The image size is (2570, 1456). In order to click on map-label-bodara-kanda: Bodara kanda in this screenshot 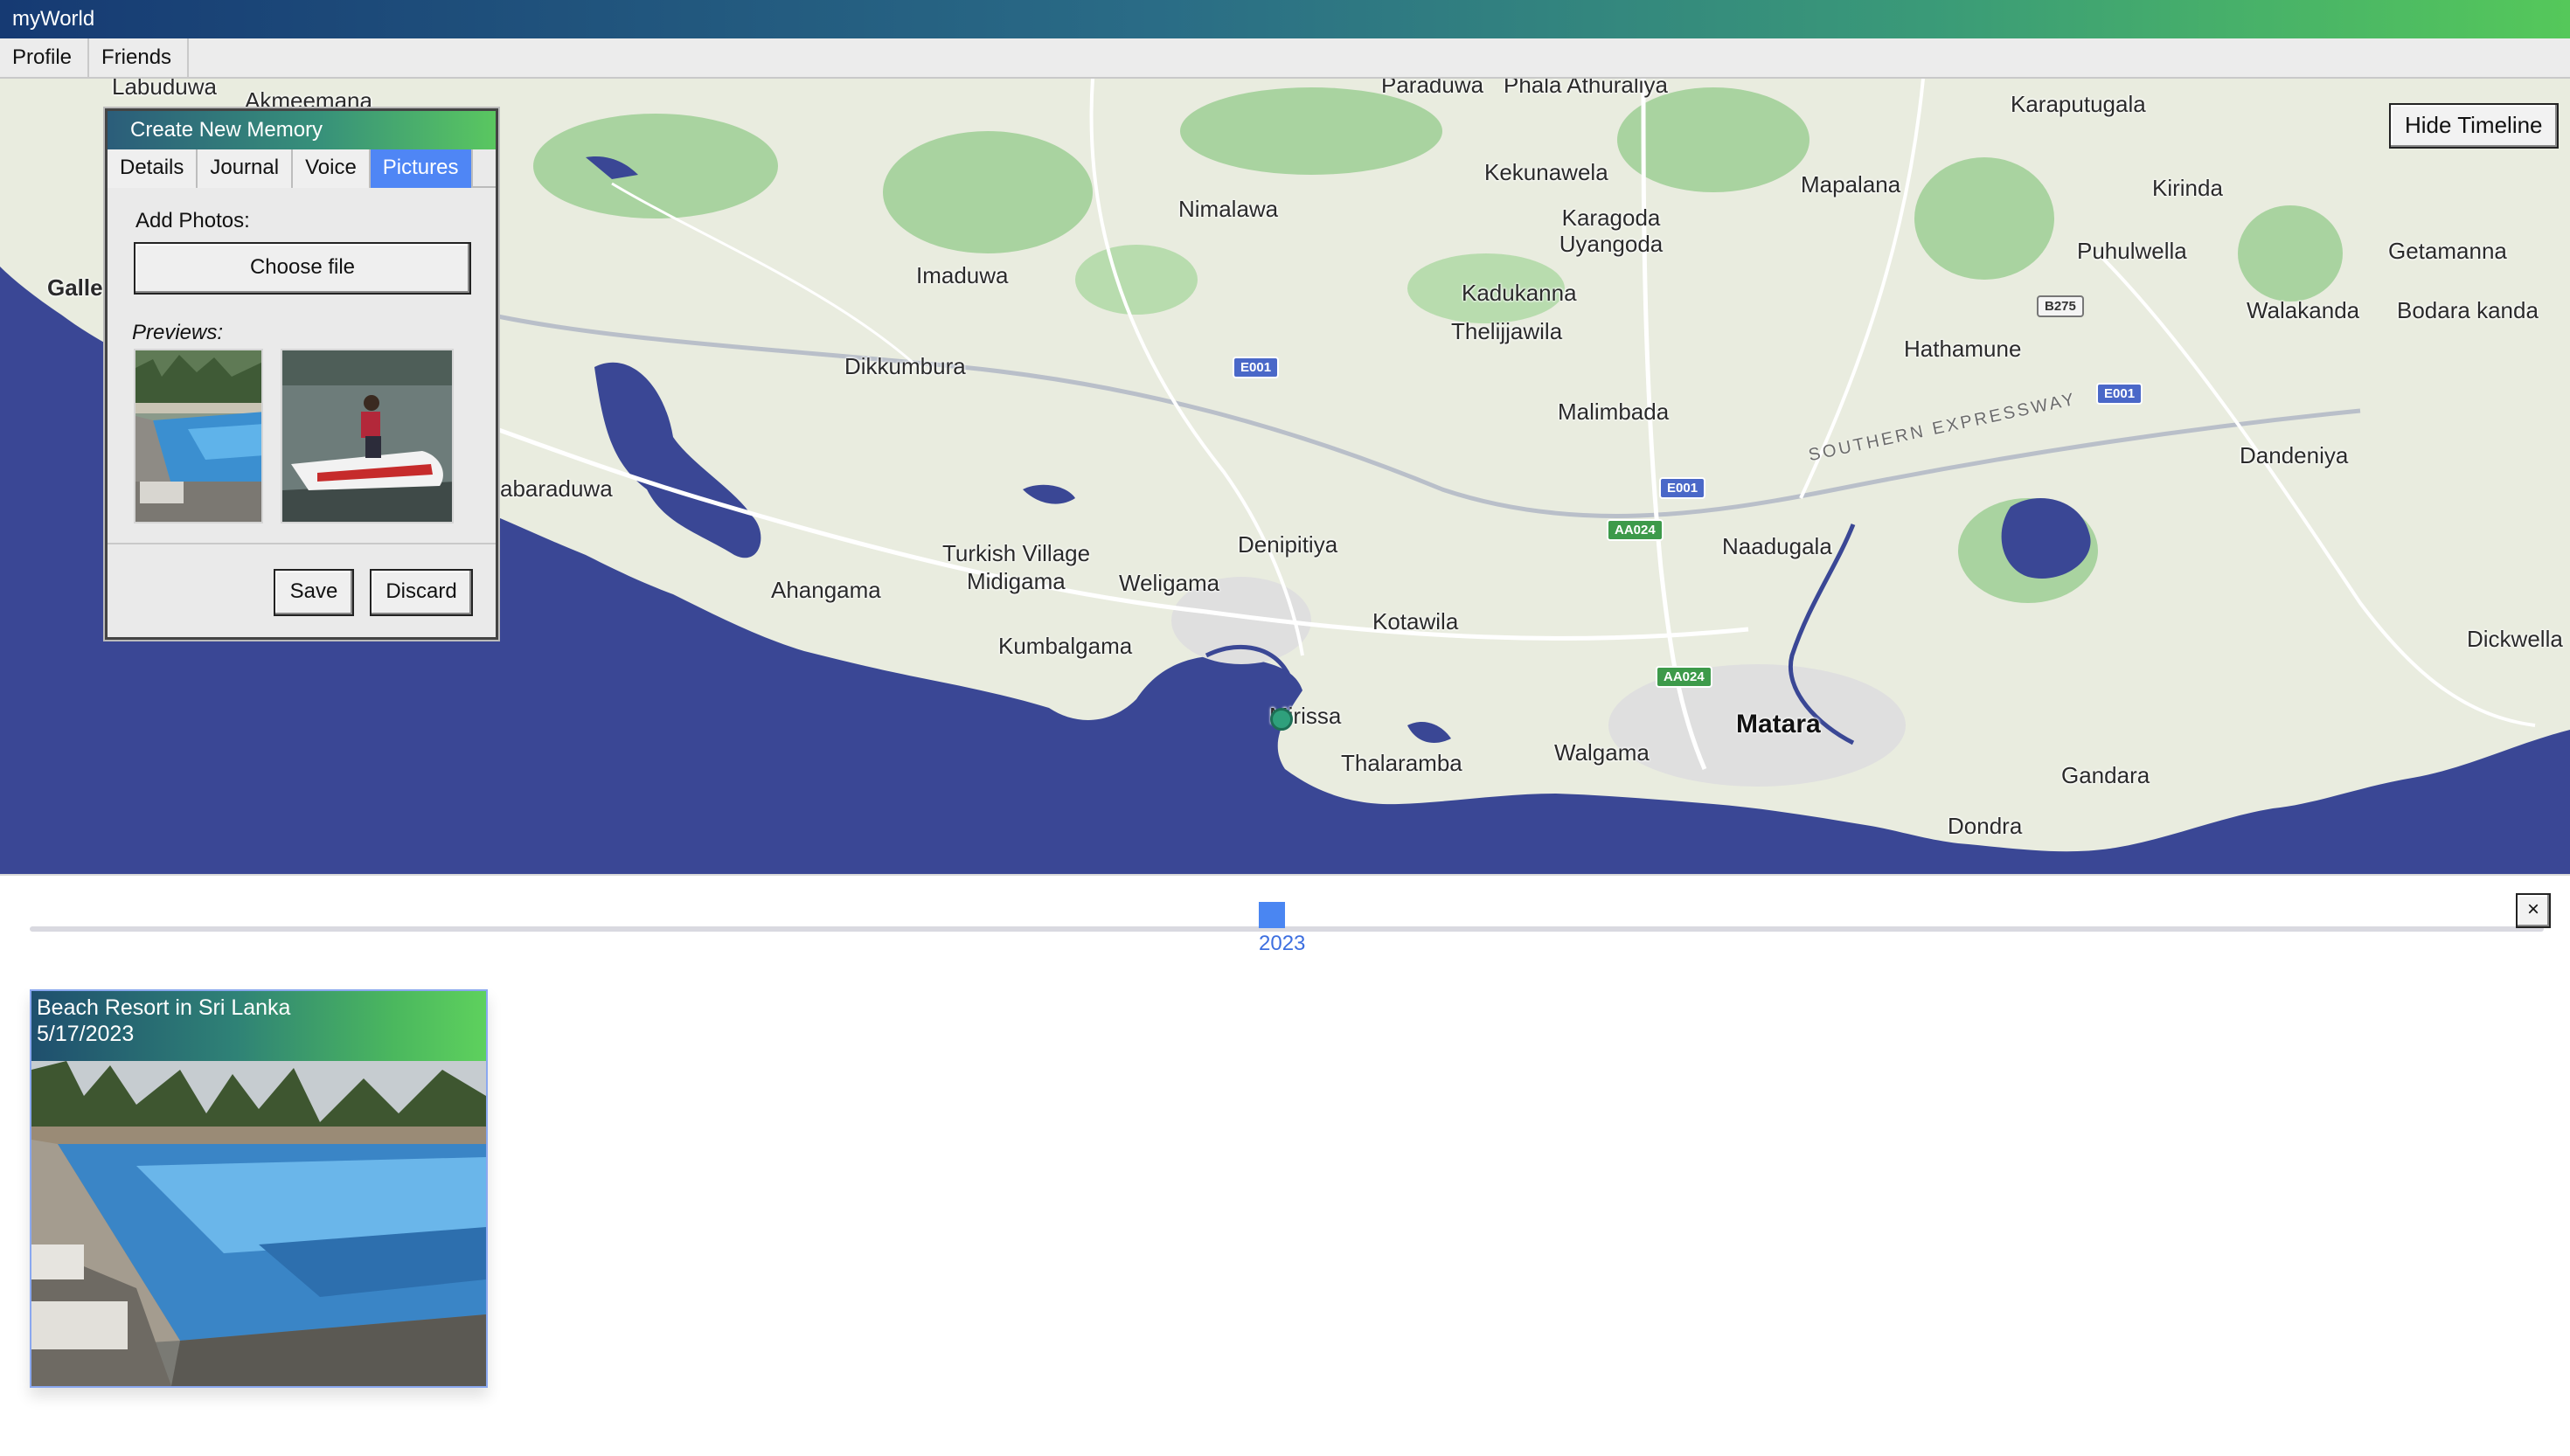, I will do `click(2468, 310)`.